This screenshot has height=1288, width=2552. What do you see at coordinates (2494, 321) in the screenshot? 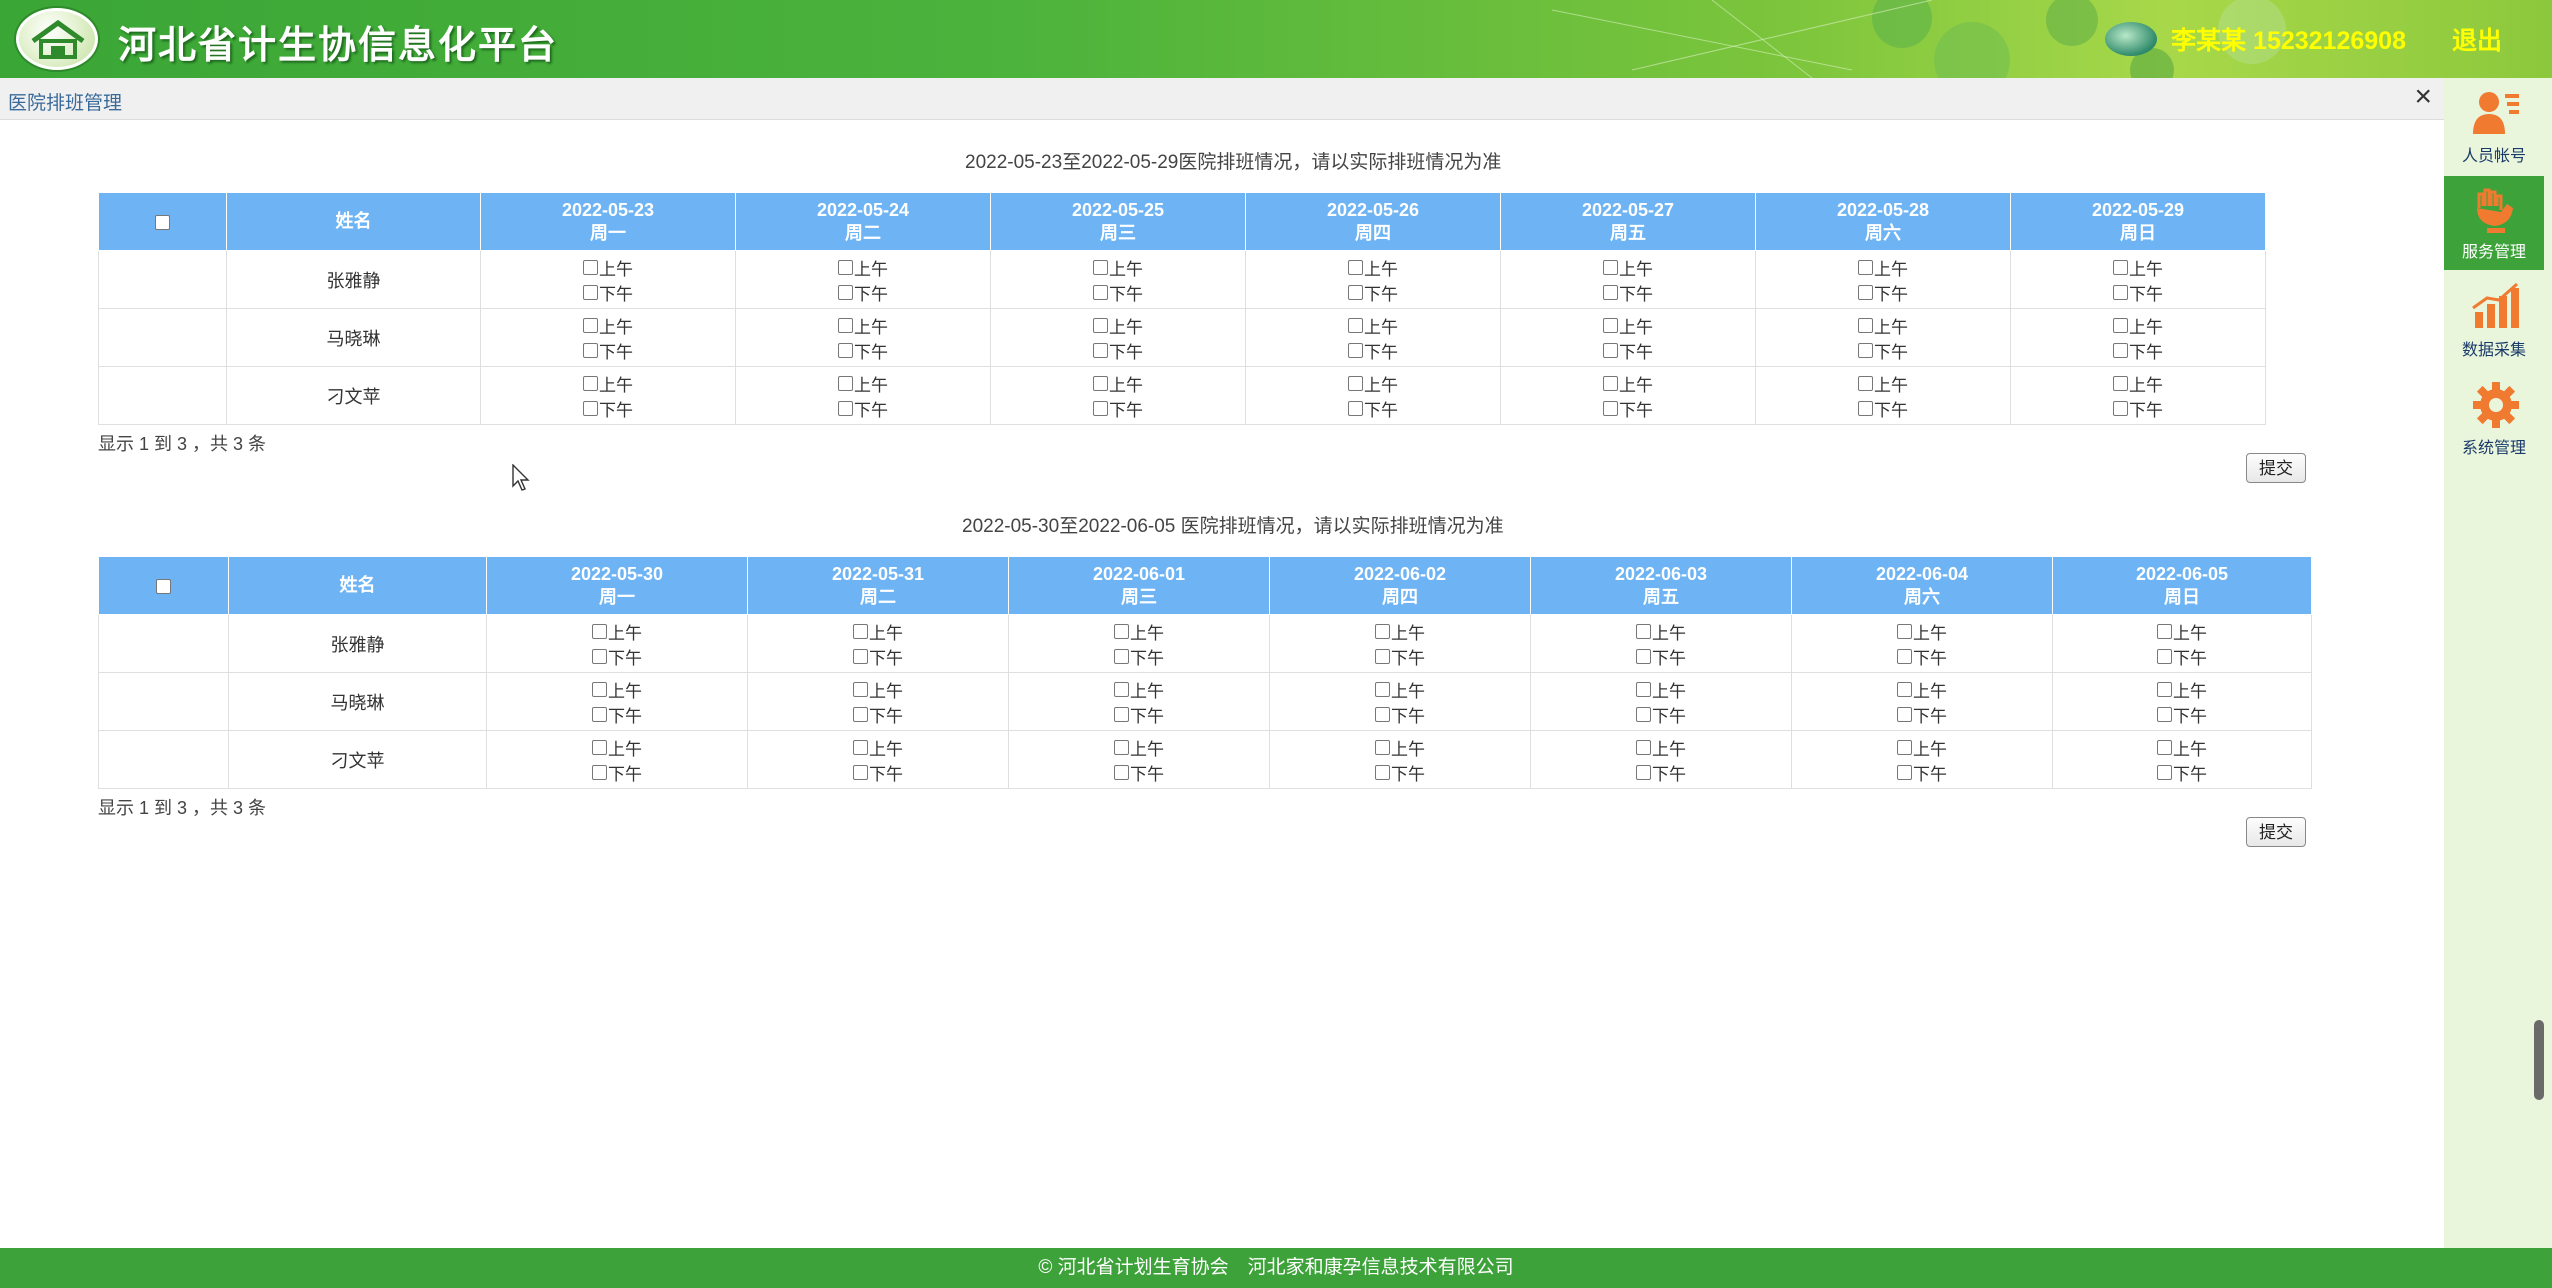
I see `sidebar-item-data-collection: 数据采集` at bounding box center [2494, 321].